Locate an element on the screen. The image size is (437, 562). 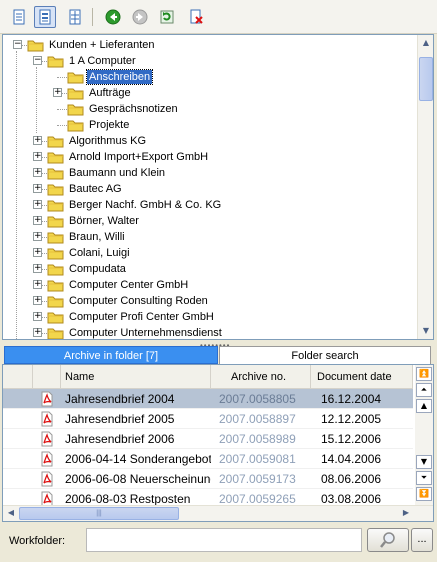
scroll-up-icon: ▲ is located at coordinates (426, 43).